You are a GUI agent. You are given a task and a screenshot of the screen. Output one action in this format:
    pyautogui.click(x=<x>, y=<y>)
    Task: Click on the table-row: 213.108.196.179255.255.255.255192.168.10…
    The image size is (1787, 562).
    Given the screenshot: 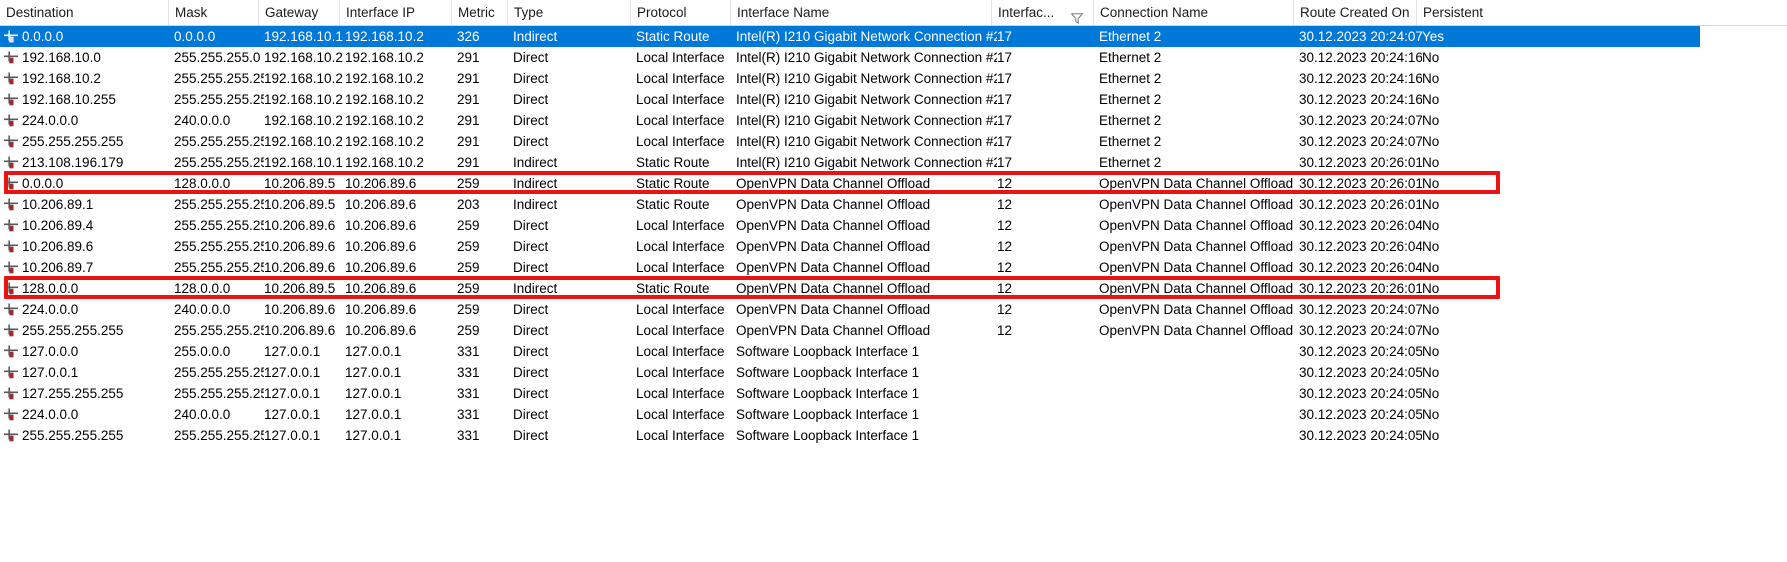 What is the action you would take?
    pyautogui.click(x=893, y=162)
    